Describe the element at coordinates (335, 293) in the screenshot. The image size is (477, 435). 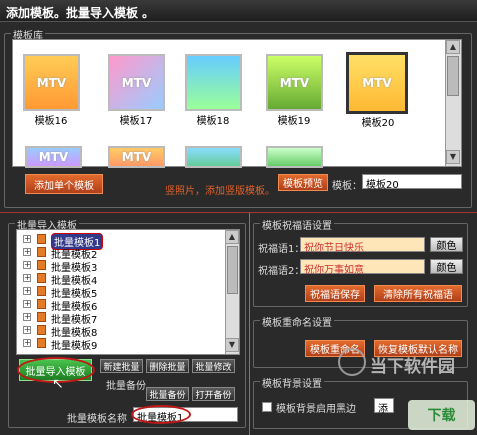
I see `save-greeting-button: 祝福语保存` at that location.